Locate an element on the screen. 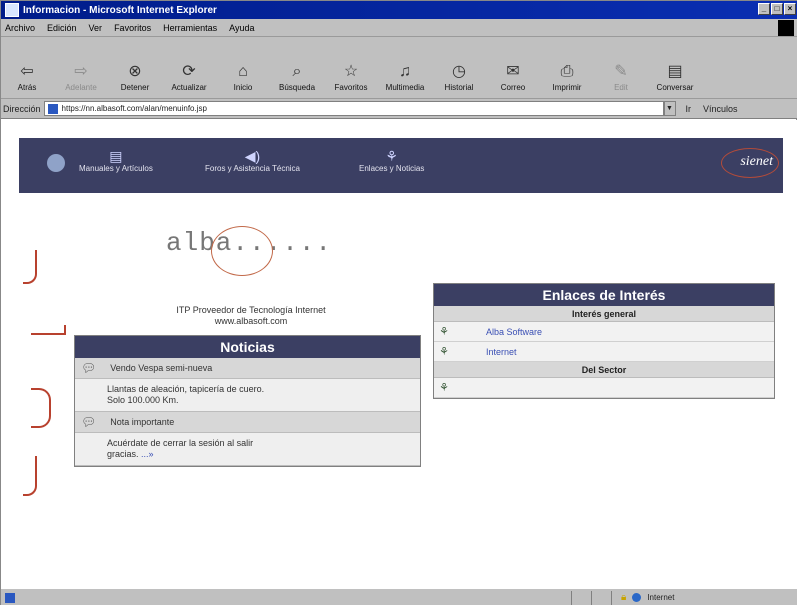 This screenshot has height=605, width=797. nav-foros-asistencia: ◀) Foros y Asistencia Técnica is located at coordinates (252, 160).